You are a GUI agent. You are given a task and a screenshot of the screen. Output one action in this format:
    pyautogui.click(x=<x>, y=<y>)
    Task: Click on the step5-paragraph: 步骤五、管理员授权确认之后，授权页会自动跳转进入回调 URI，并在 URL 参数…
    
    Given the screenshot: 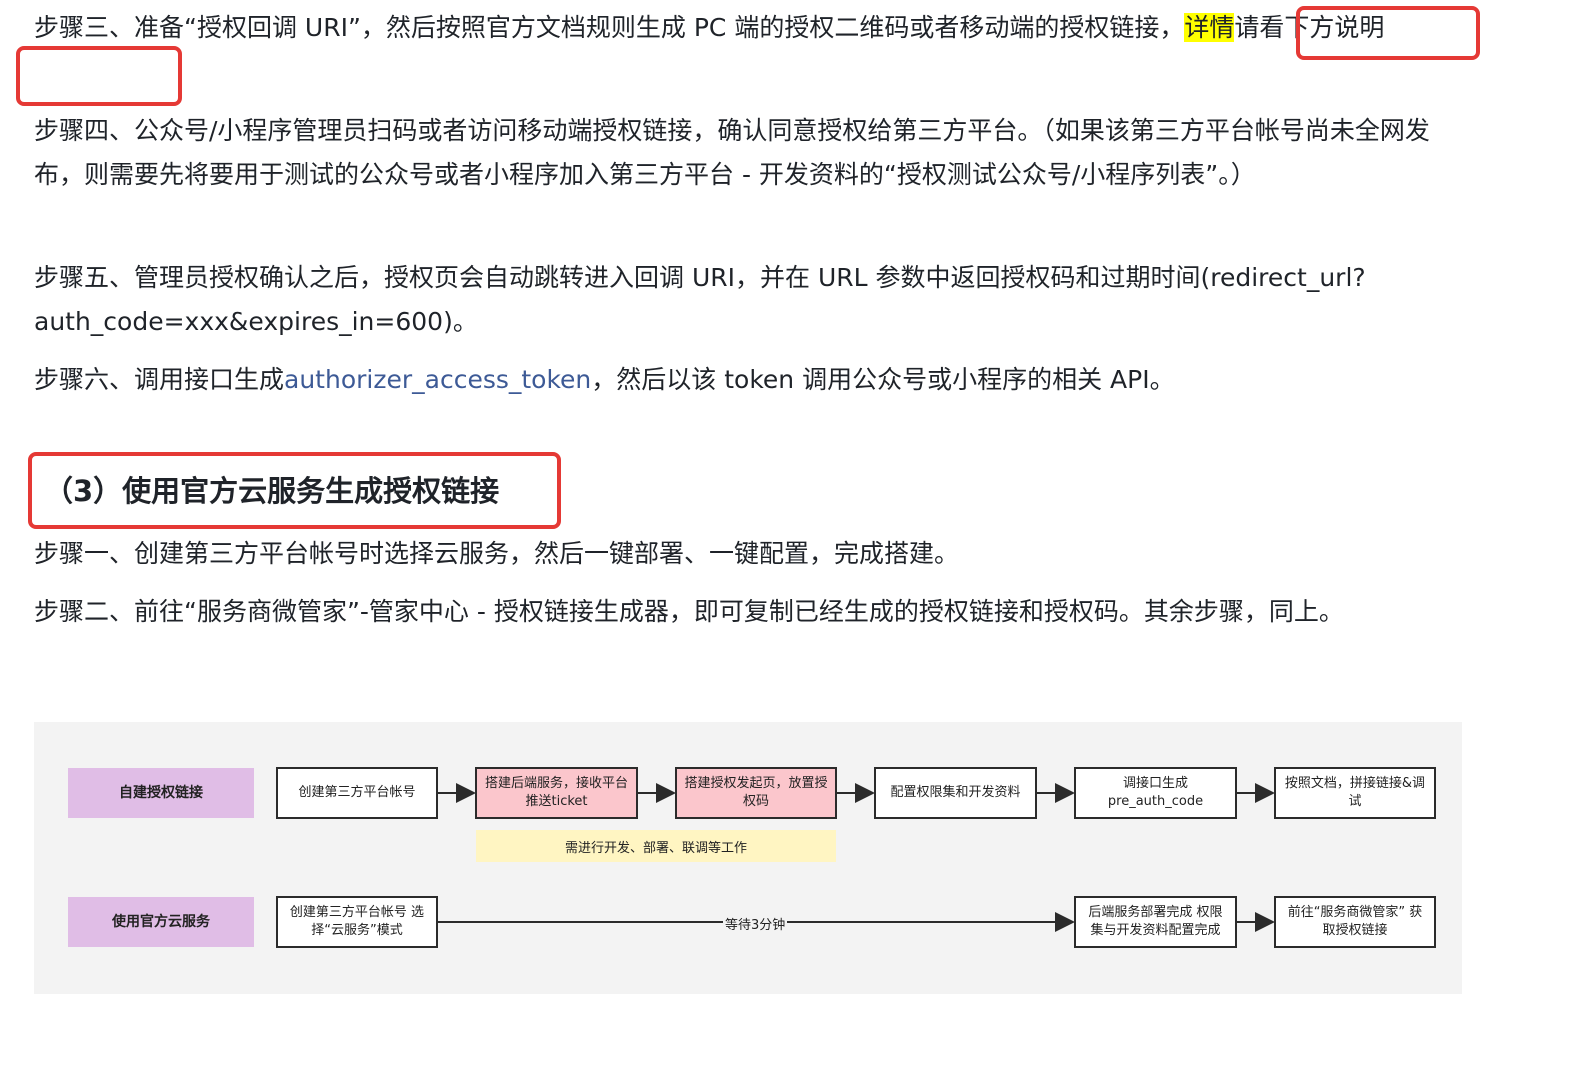 What is the action you would take?
    pyautogui.click(x=700, y=299)
    